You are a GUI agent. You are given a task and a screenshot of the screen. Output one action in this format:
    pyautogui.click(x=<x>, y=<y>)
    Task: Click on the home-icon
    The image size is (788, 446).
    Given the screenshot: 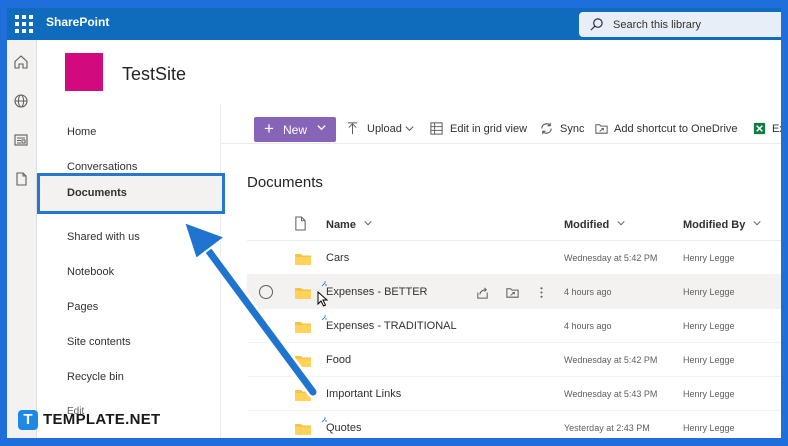 What is the action you would take?
    pyautogui.click(x=21, y=62)
    